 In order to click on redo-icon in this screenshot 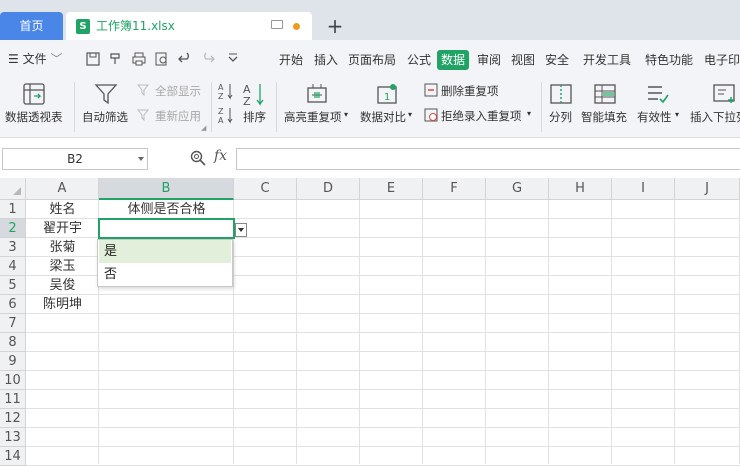, I will do `click(208, 59)`.